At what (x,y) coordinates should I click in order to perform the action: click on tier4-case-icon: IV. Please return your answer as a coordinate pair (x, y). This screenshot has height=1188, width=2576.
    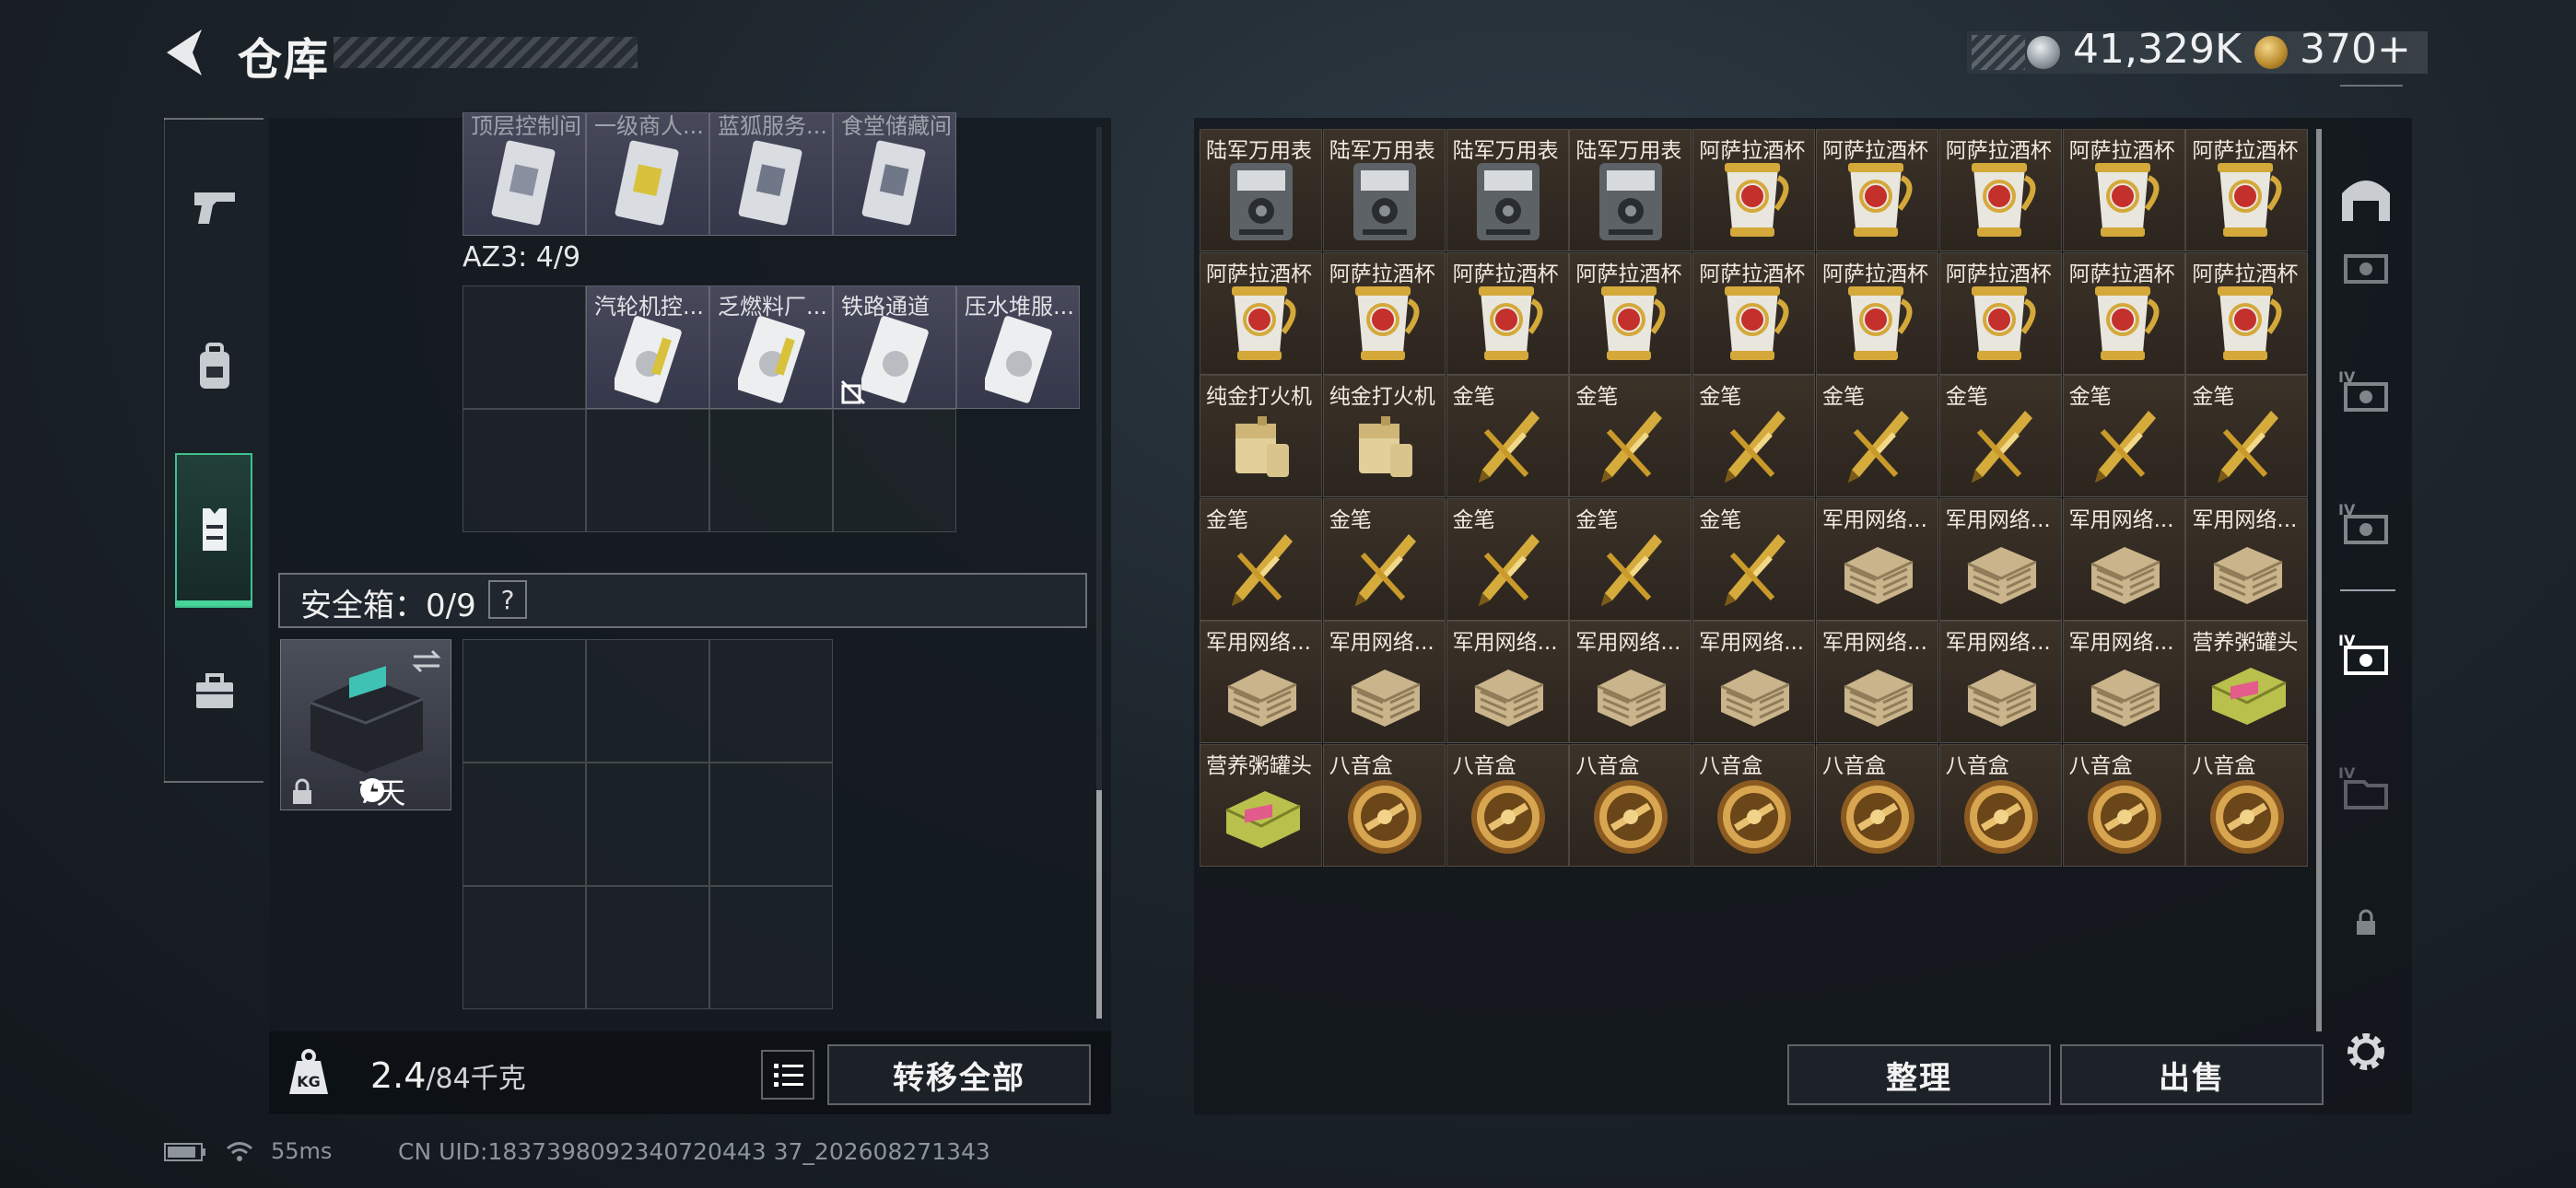
    Looking at the image, I should click on (2363, 522).